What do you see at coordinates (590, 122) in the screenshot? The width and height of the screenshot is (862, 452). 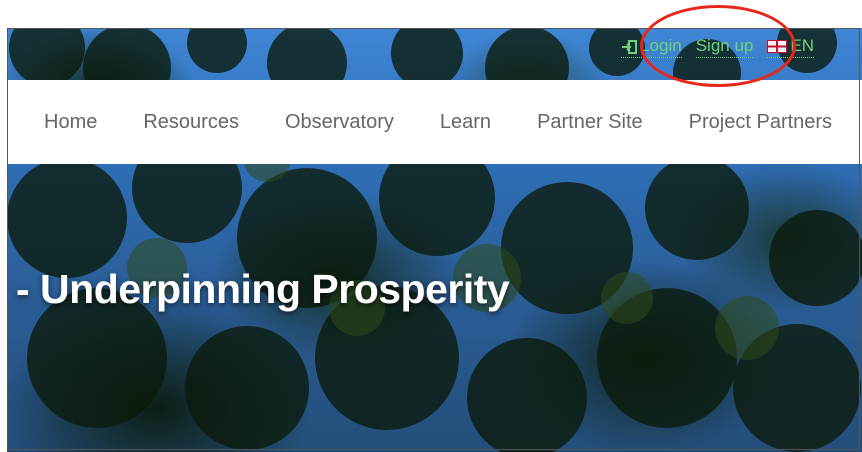 I see `nav-item-partner-site: Partner Site` at bounding box center [590, 122].